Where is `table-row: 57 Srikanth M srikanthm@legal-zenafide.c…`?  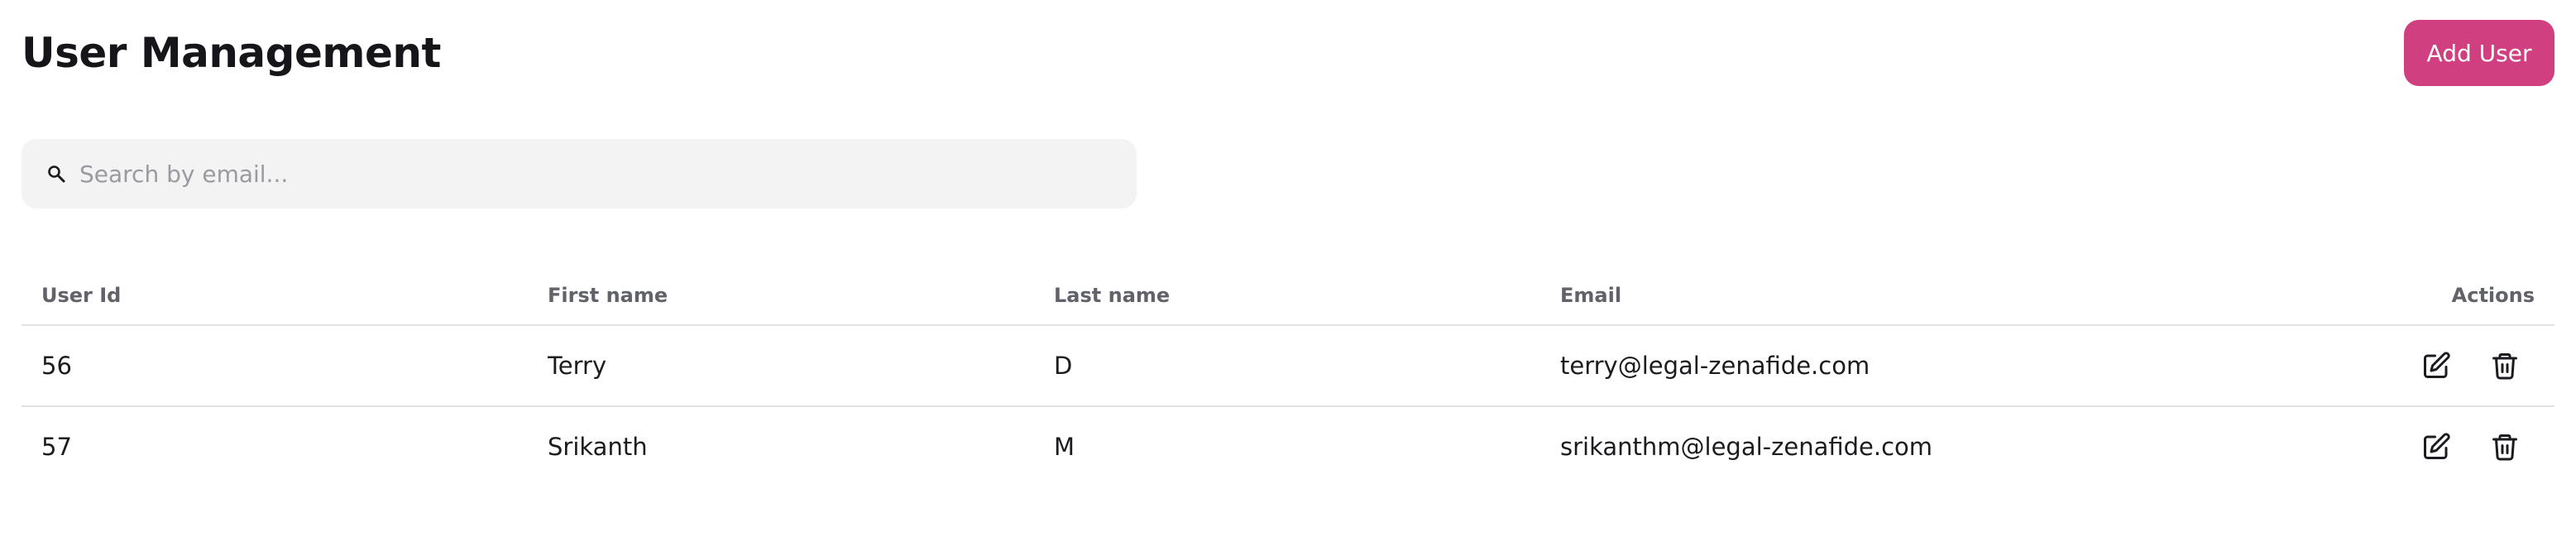
table-row: 57 Srikanth M srikanthm@legal-zenafide.c… is located at coordinates (1288, 446).